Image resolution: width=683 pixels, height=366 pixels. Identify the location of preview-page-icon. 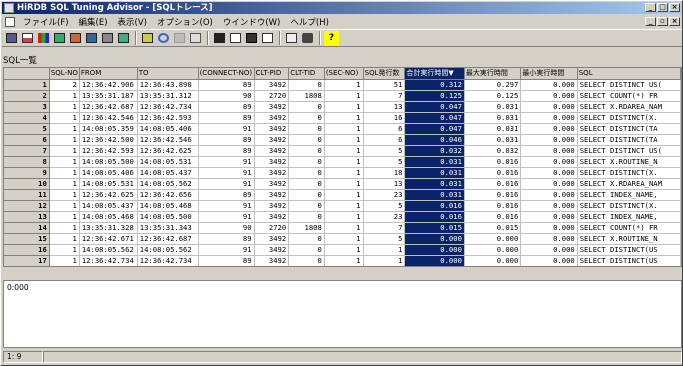
(291, 38).